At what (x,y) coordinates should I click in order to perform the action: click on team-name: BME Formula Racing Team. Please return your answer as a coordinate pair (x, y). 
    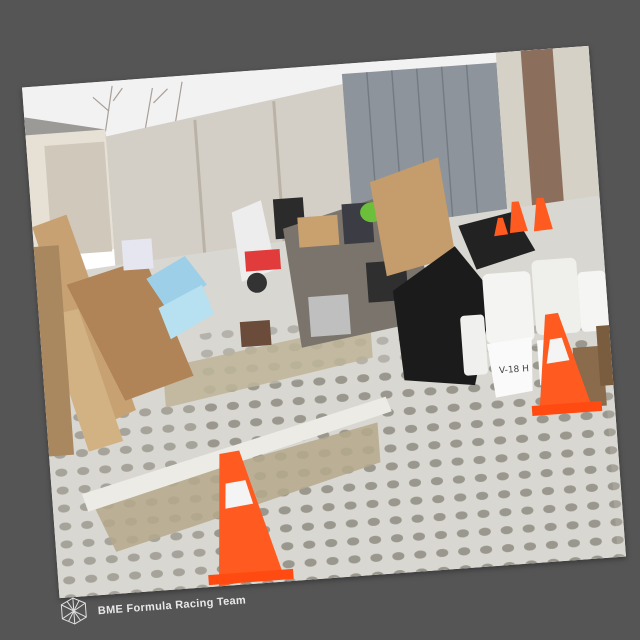
    Looking at the image, I should click on (172, 606).